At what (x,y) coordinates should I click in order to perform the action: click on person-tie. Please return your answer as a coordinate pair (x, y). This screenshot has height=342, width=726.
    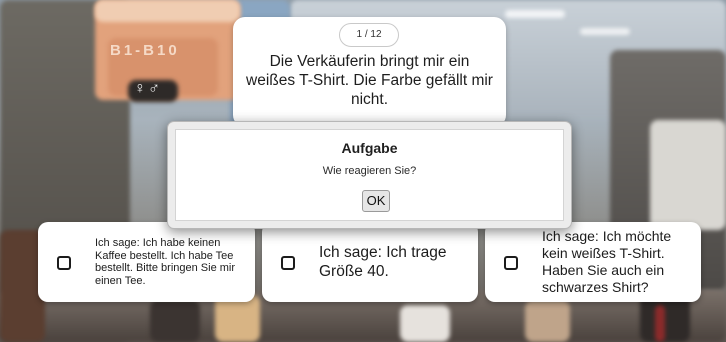
    Looking at the image, I should click on (660, 323).